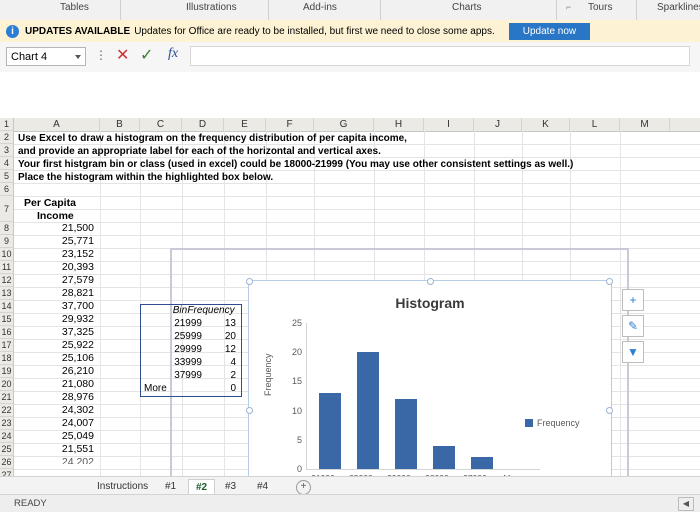  Describe the element at coordinates (54, 410) in the screenshot. I see `cell-a22: 24,302` at that location.